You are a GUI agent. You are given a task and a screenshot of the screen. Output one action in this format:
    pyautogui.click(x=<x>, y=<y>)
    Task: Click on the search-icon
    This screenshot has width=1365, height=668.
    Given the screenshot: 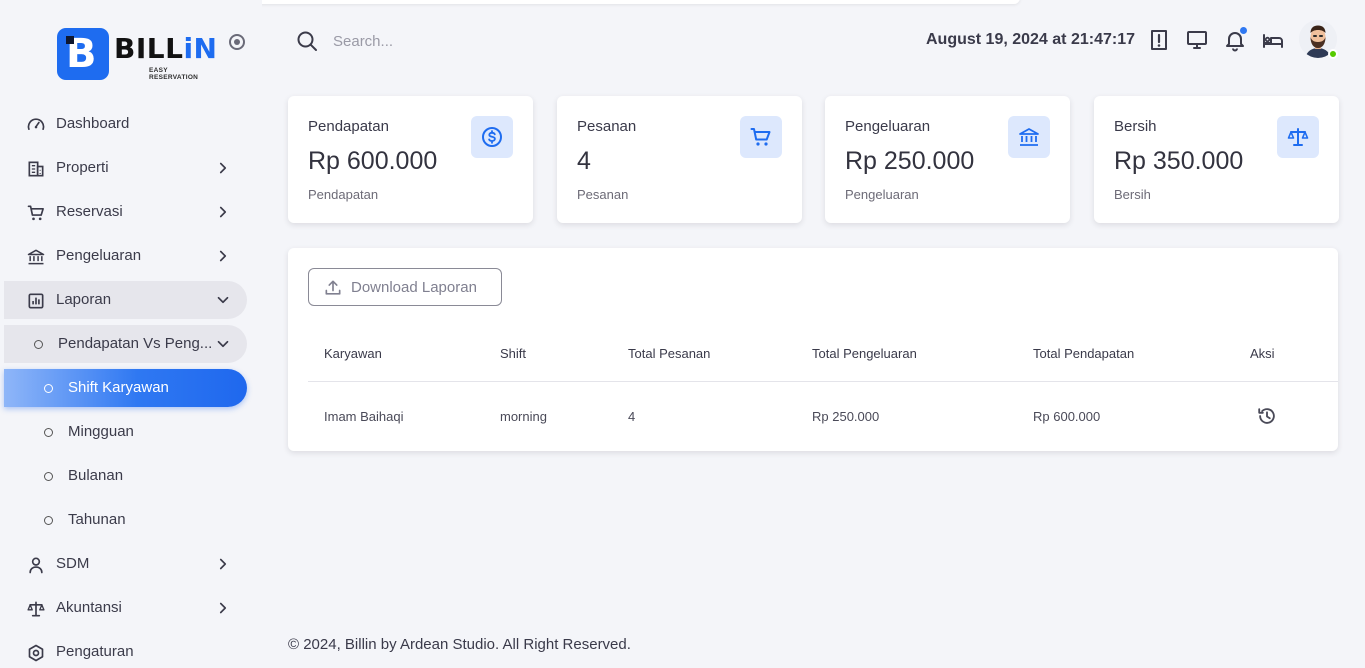 What is the action you would take?
    pyautogui.click(x=307, y=41)
    